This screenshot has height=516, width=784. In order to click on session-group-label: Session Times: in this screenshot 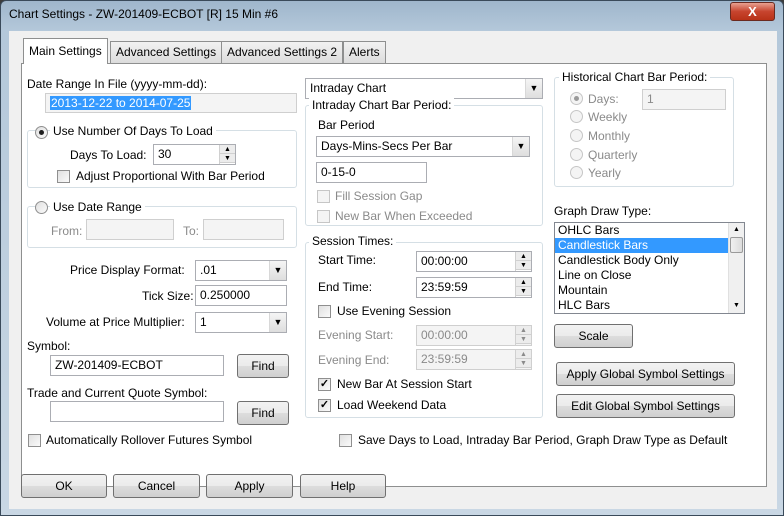, I will do `click(353, 241)`.